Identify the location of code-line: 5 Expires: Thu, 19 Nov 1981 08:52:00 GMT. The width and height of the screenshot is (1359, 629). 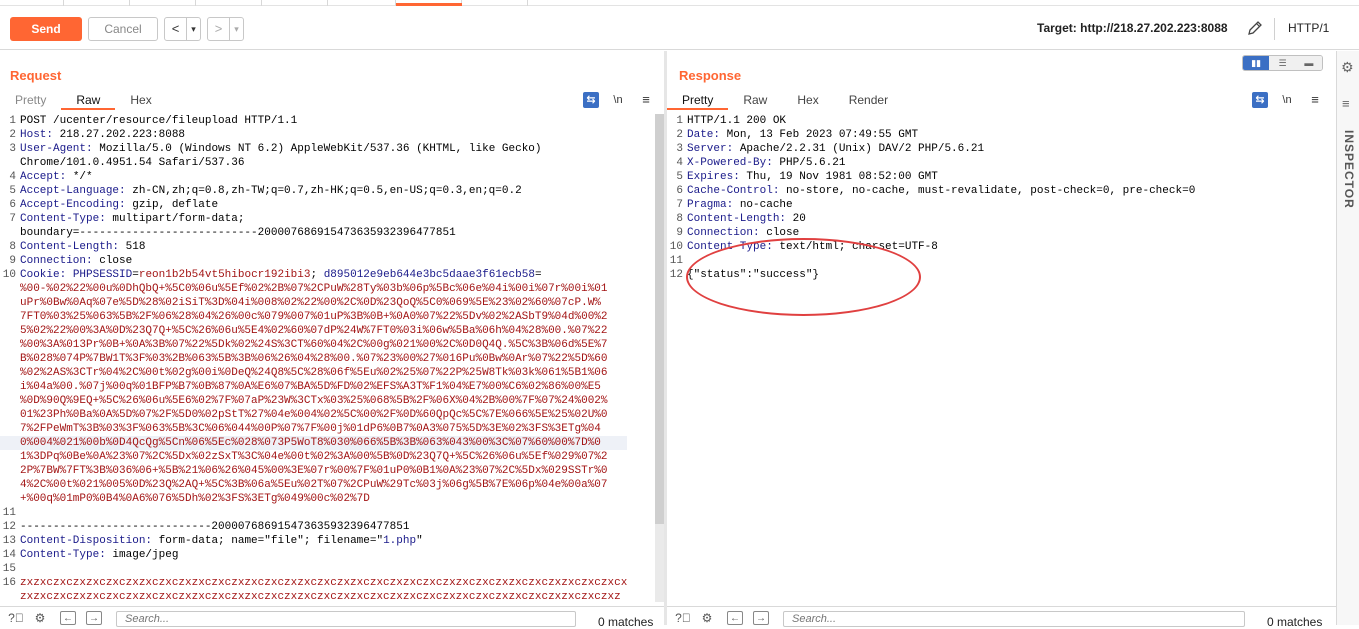
(931, 177).